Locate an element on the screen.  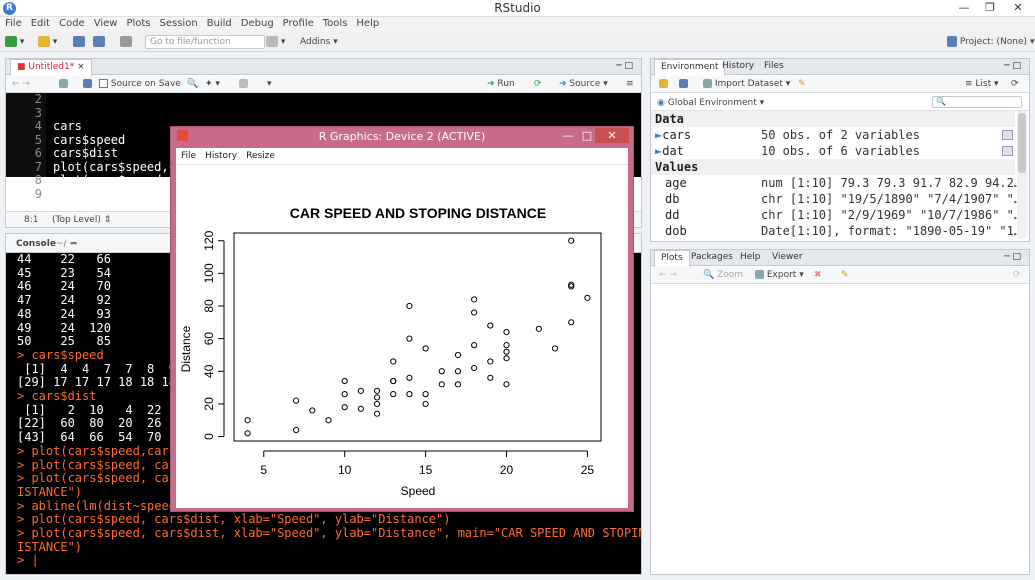
rerun-icon: ⟳ is located at coordinates (538, 84).